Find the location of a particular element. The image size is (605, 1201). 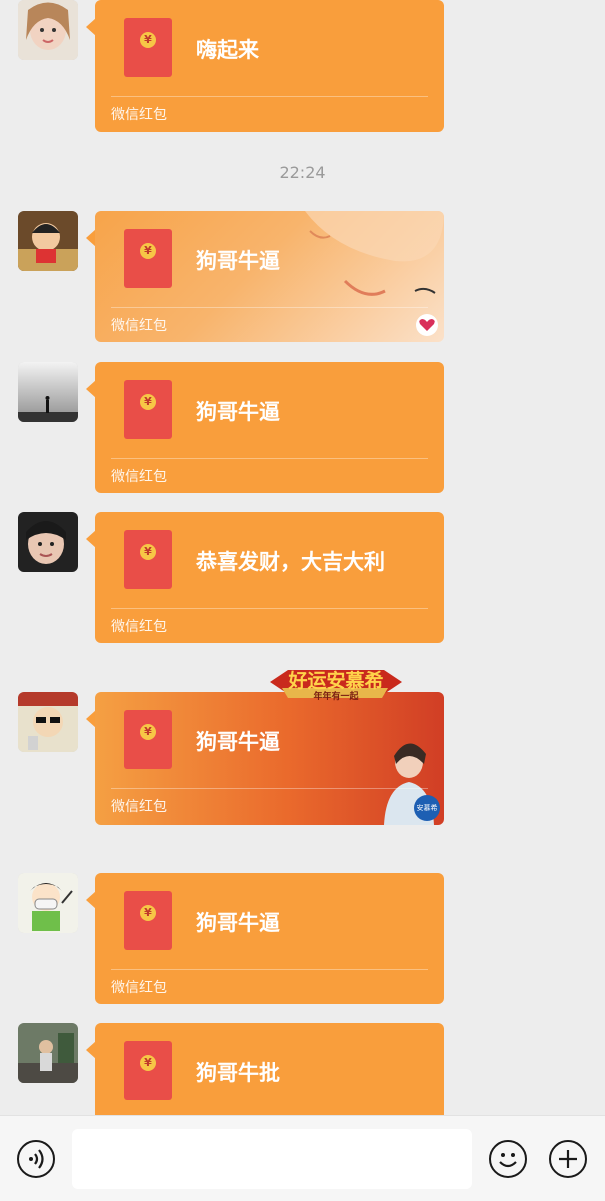

packet-message: 恭喜发财，大吉大利 is located at coordinates (290, 562).